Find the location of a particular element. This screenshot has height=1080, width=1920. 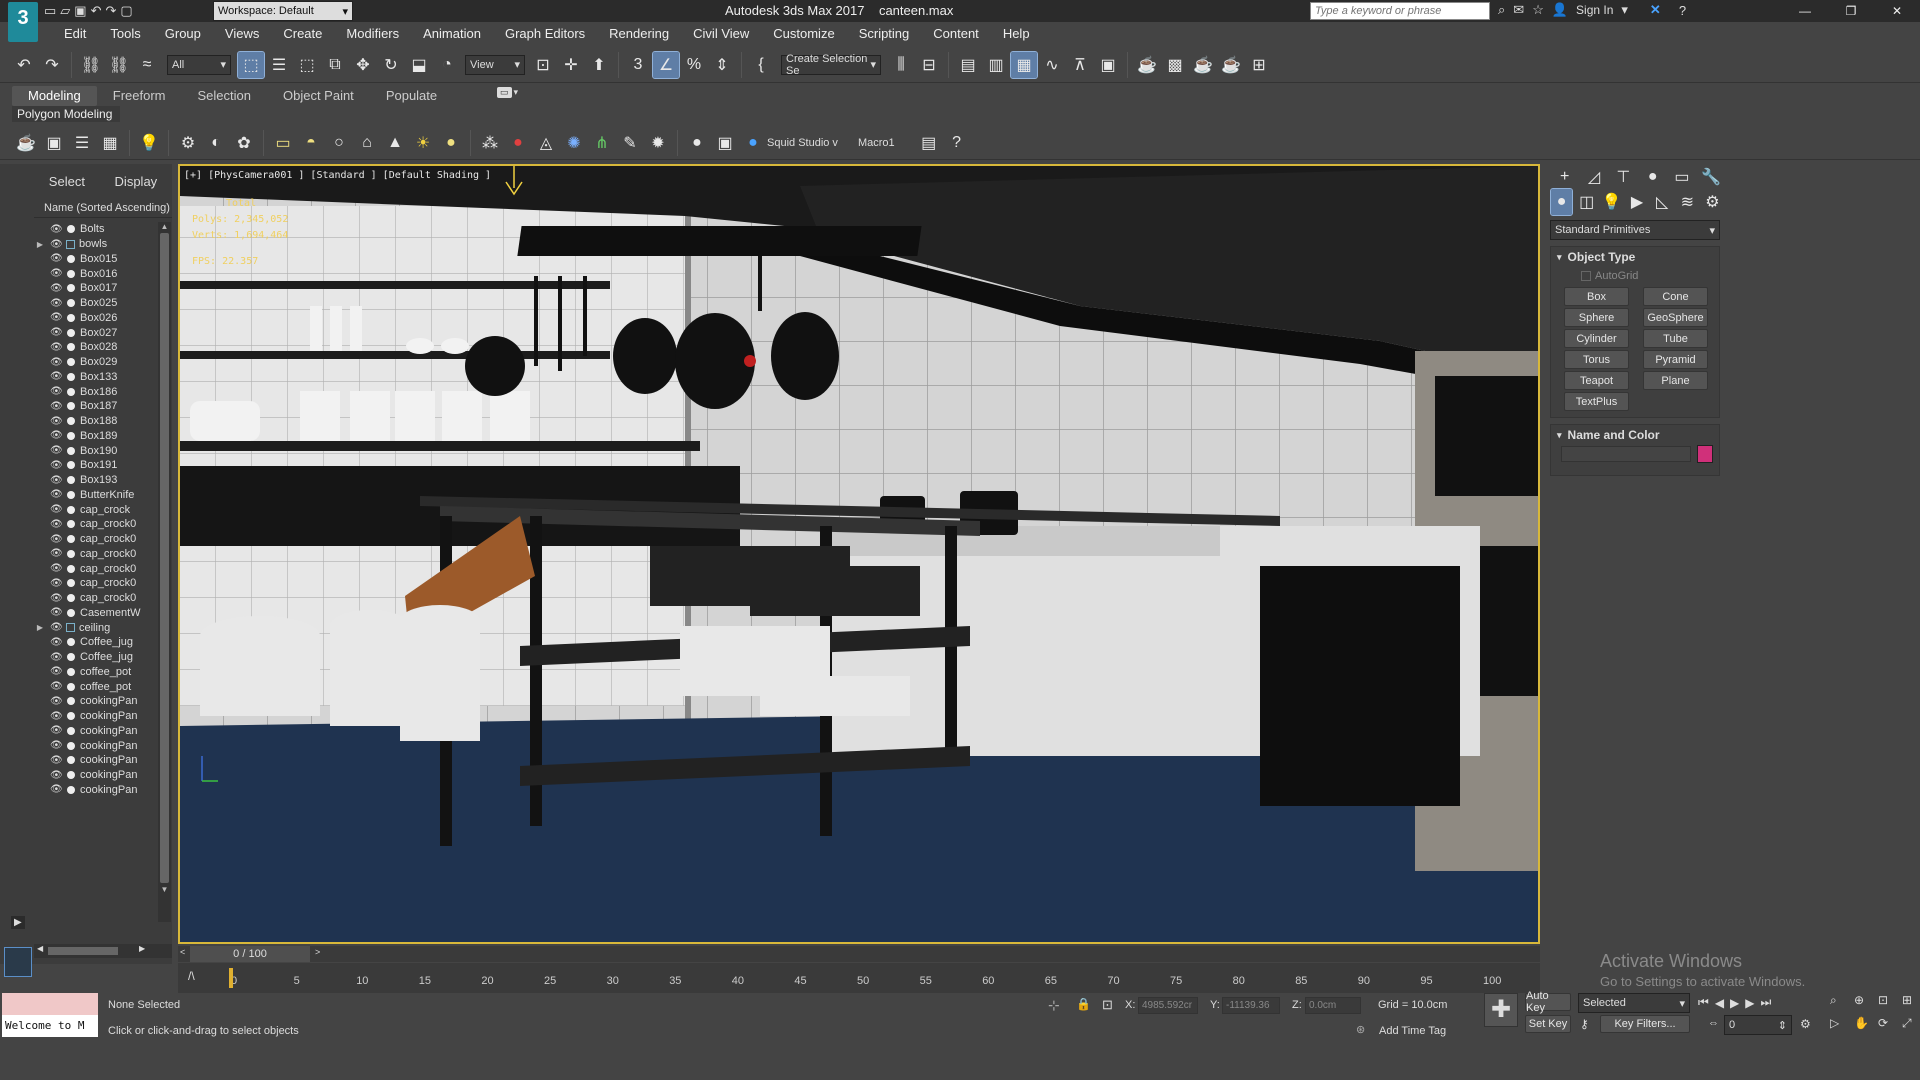

chevron-down-icon: ▾ is located at coordinates (516, 92).